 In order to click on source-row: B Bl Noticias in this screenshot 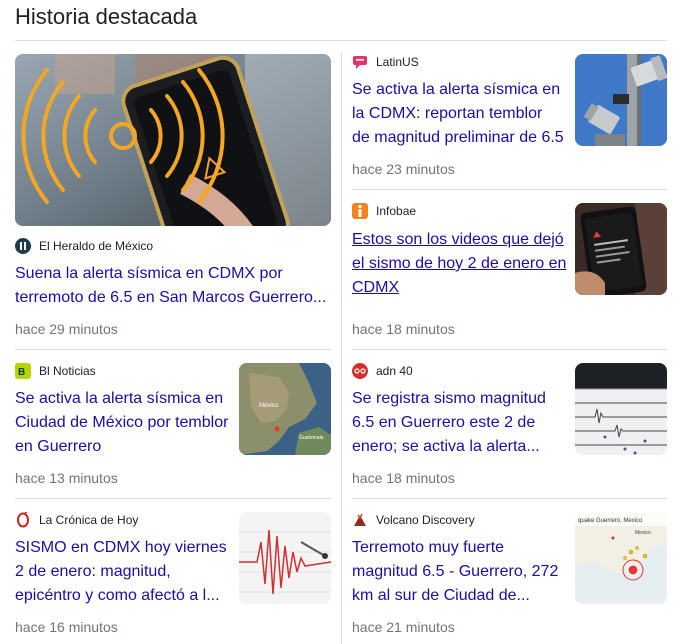, I will do `click(55, 371)`.